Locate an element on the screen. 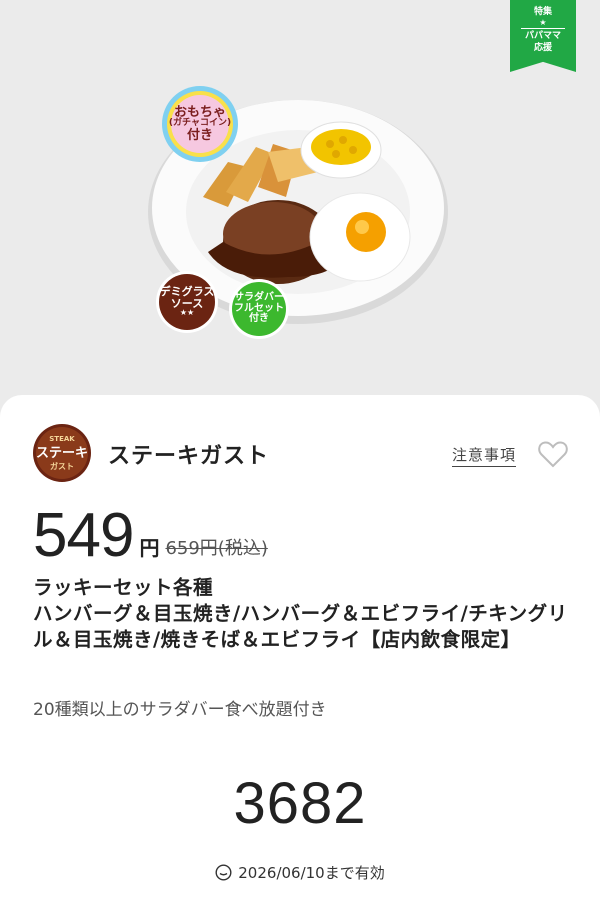  coupon-subtitle: 20種類以上のサラダバー食べ放題付き is located at coordinates (180, 710).